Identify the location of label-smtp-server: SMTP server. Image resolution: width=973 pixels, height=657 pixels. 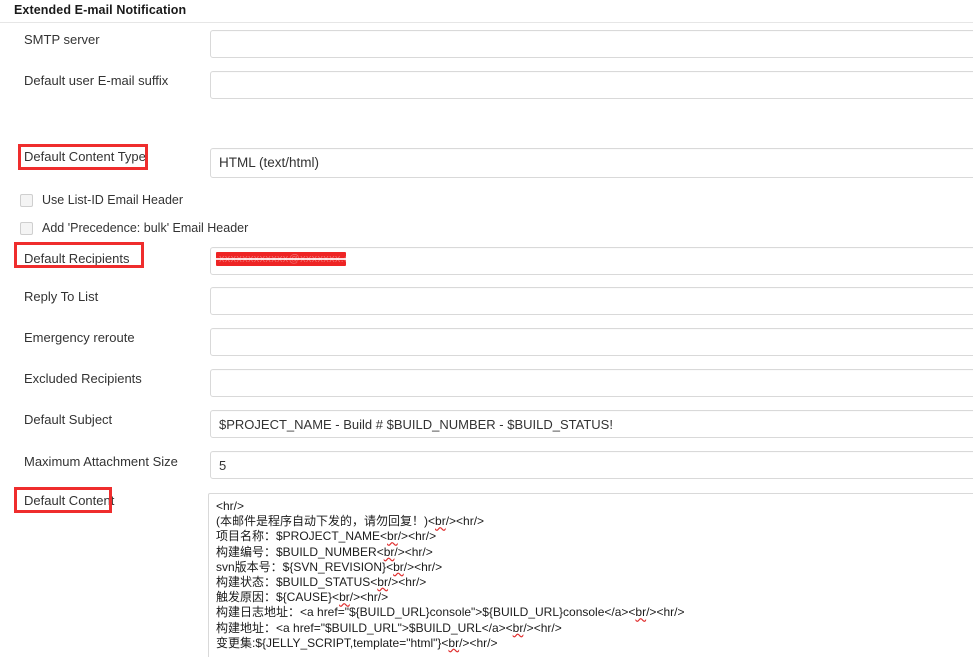
(62, 39).